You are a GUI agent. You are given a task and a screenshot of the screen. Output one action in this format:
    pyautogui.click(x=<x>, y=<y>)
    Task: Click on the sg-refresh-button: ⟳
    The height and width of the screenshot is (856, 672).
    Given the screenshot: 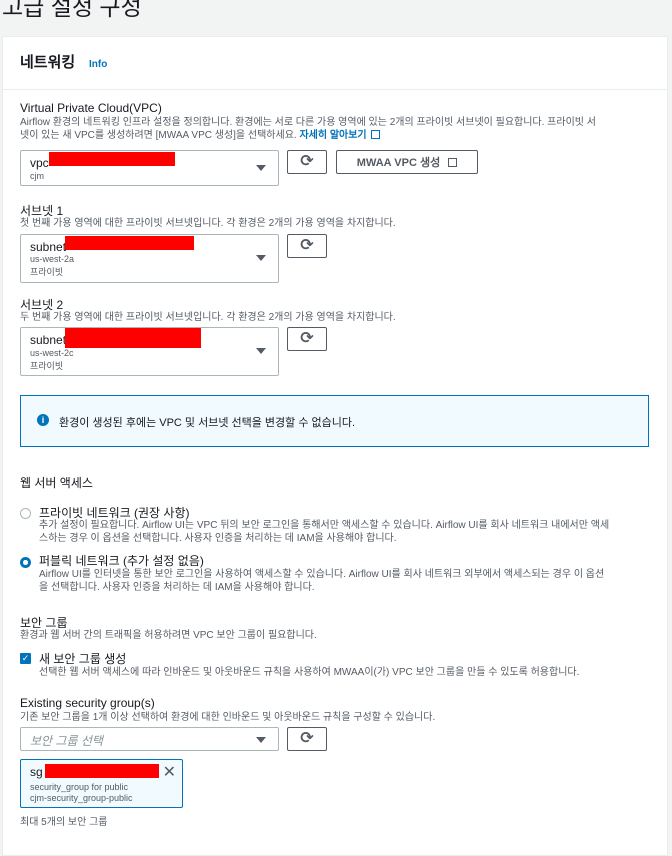 What is the action you would take?
    pyautogui.click(x=307, y=739)
    